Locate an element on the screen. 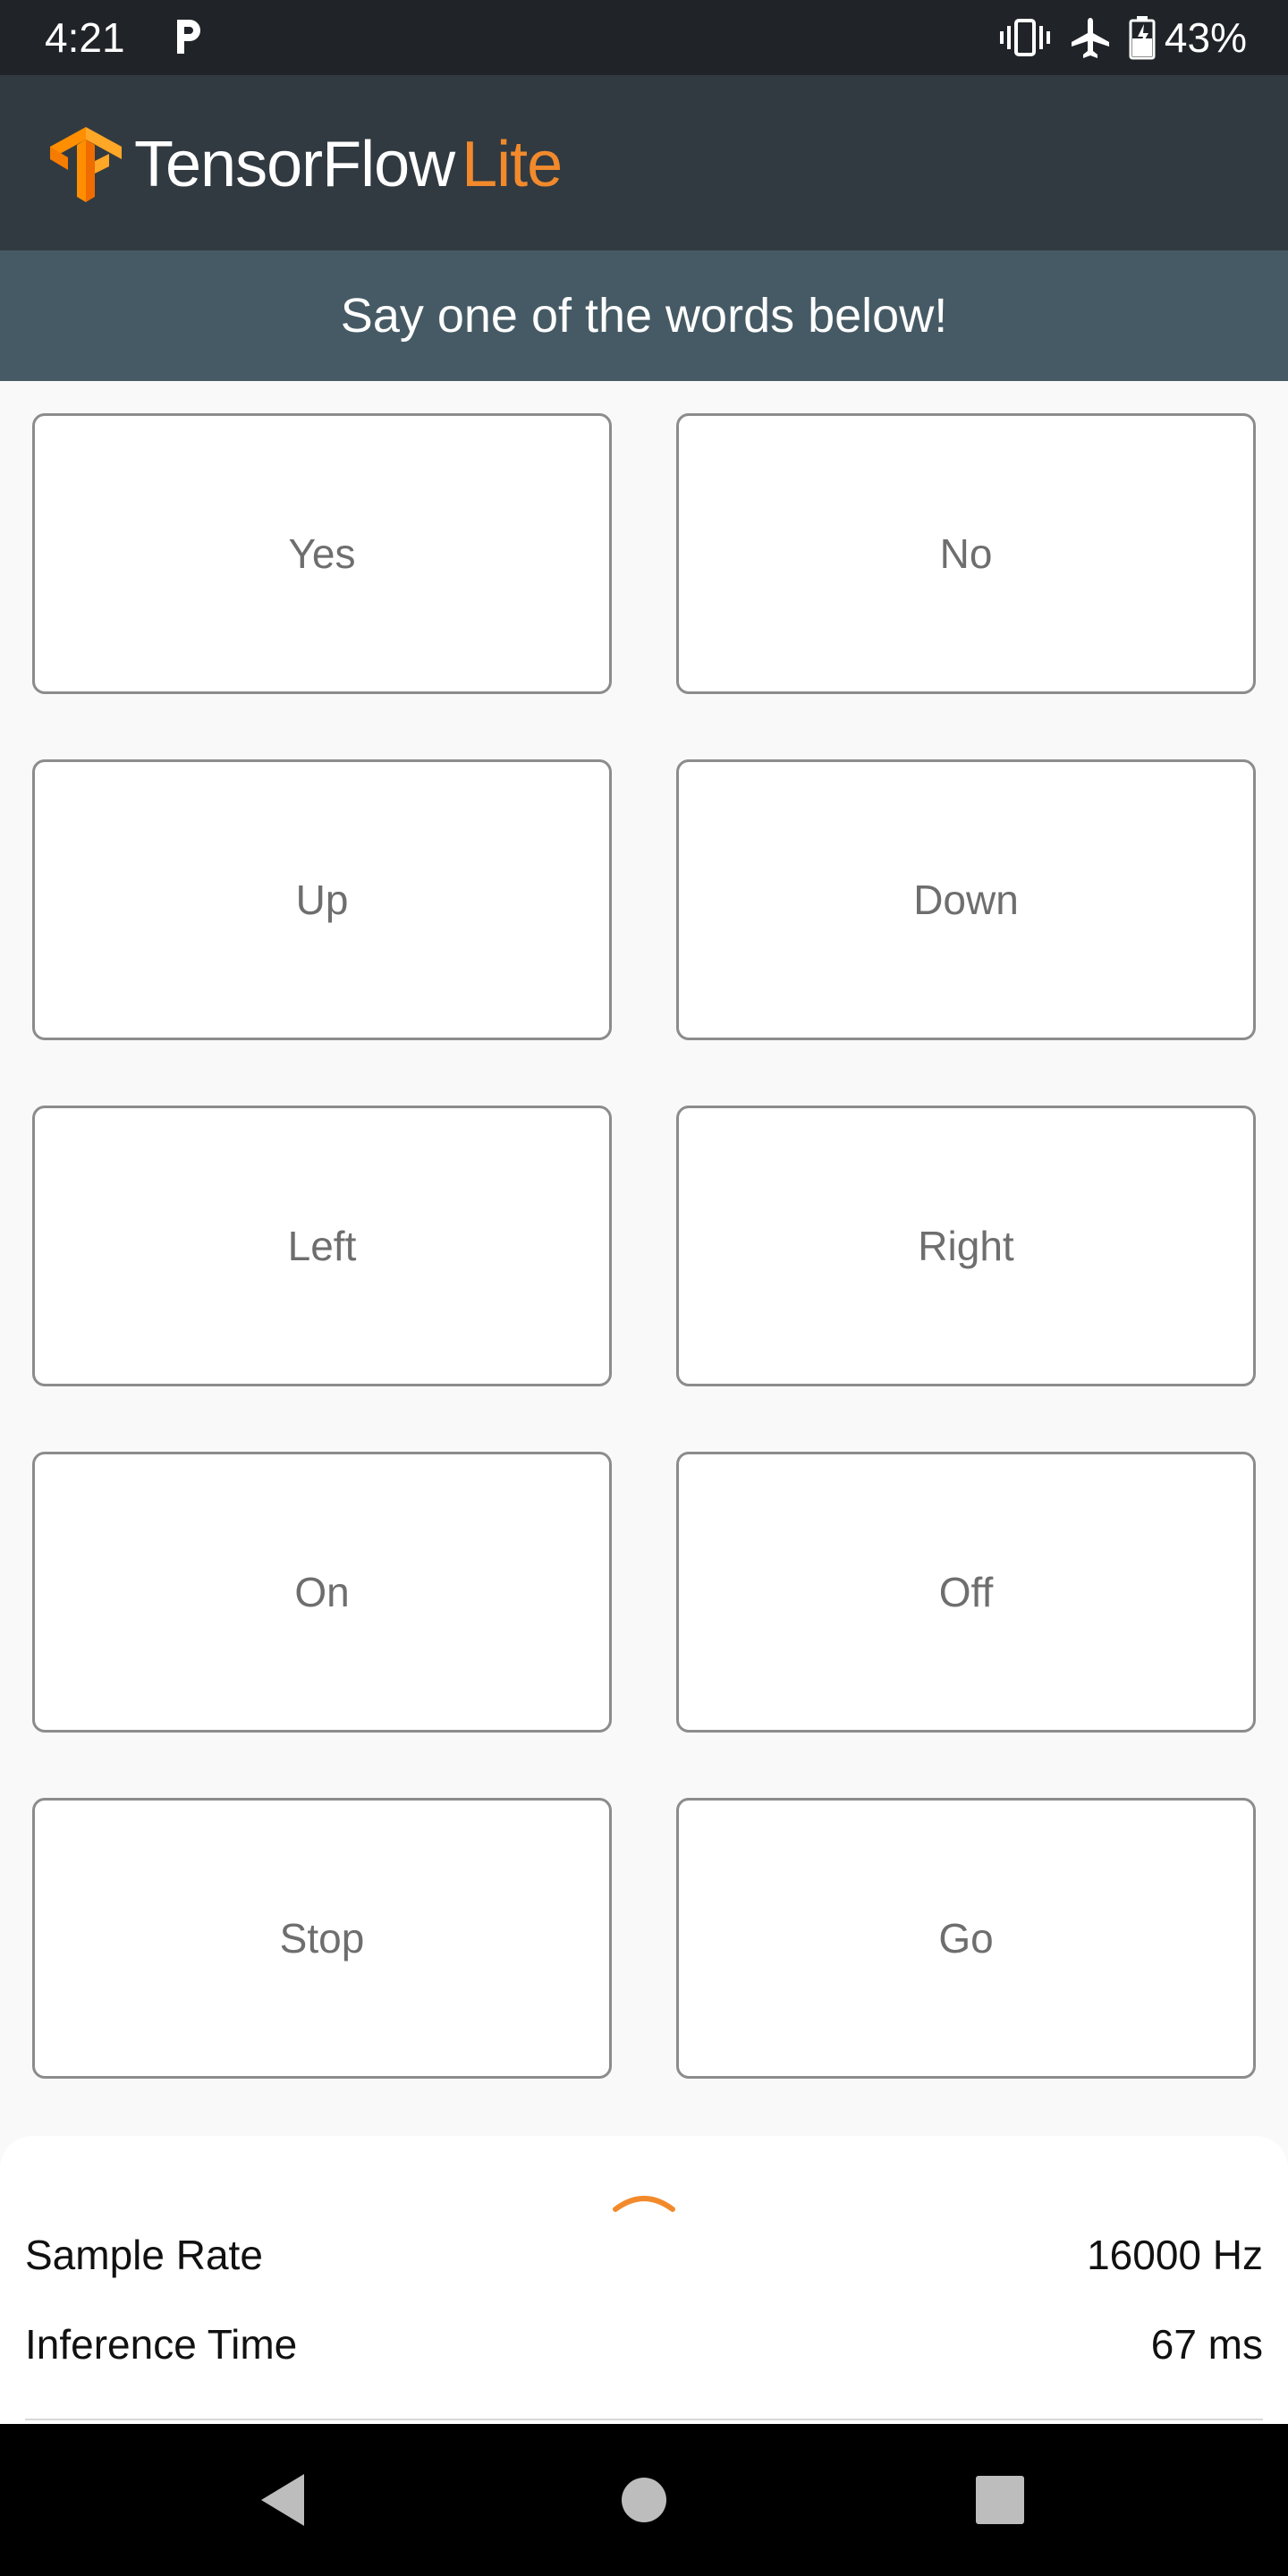  recents-icon is located at coordinates (1000, 2500).